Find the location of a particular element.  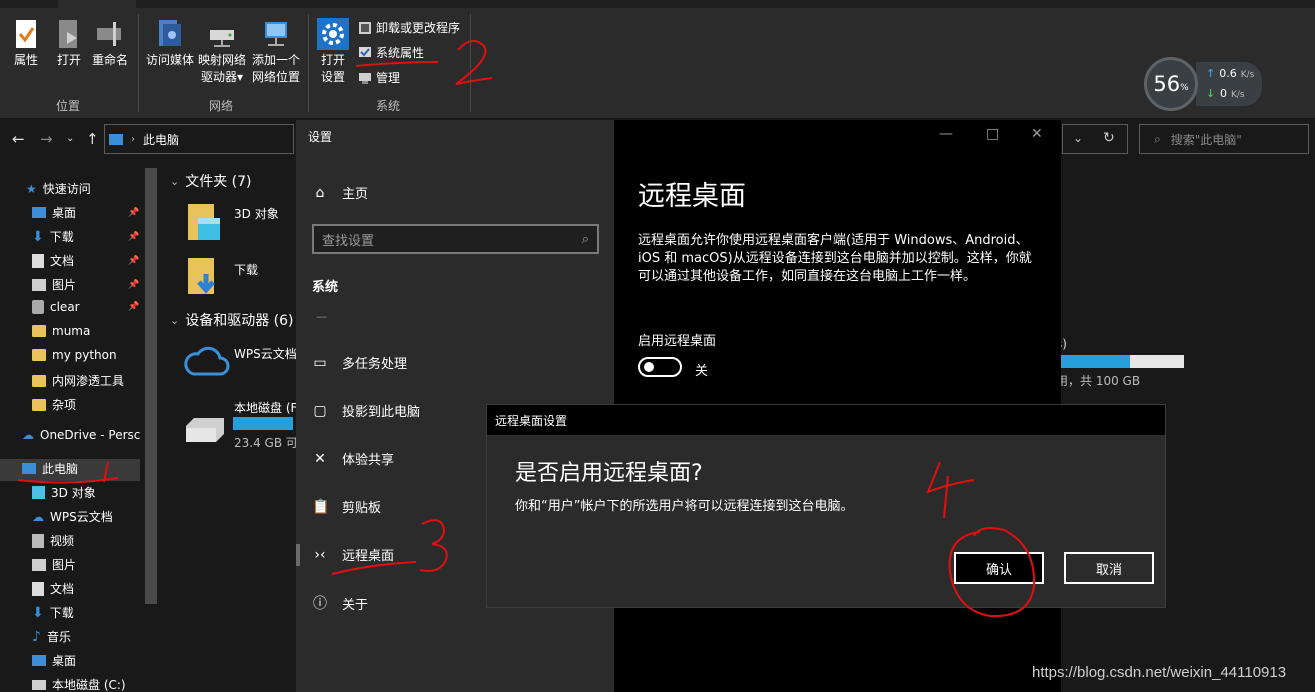

nav-item-clear: clear 📌 is located at coordinates (85, 307).